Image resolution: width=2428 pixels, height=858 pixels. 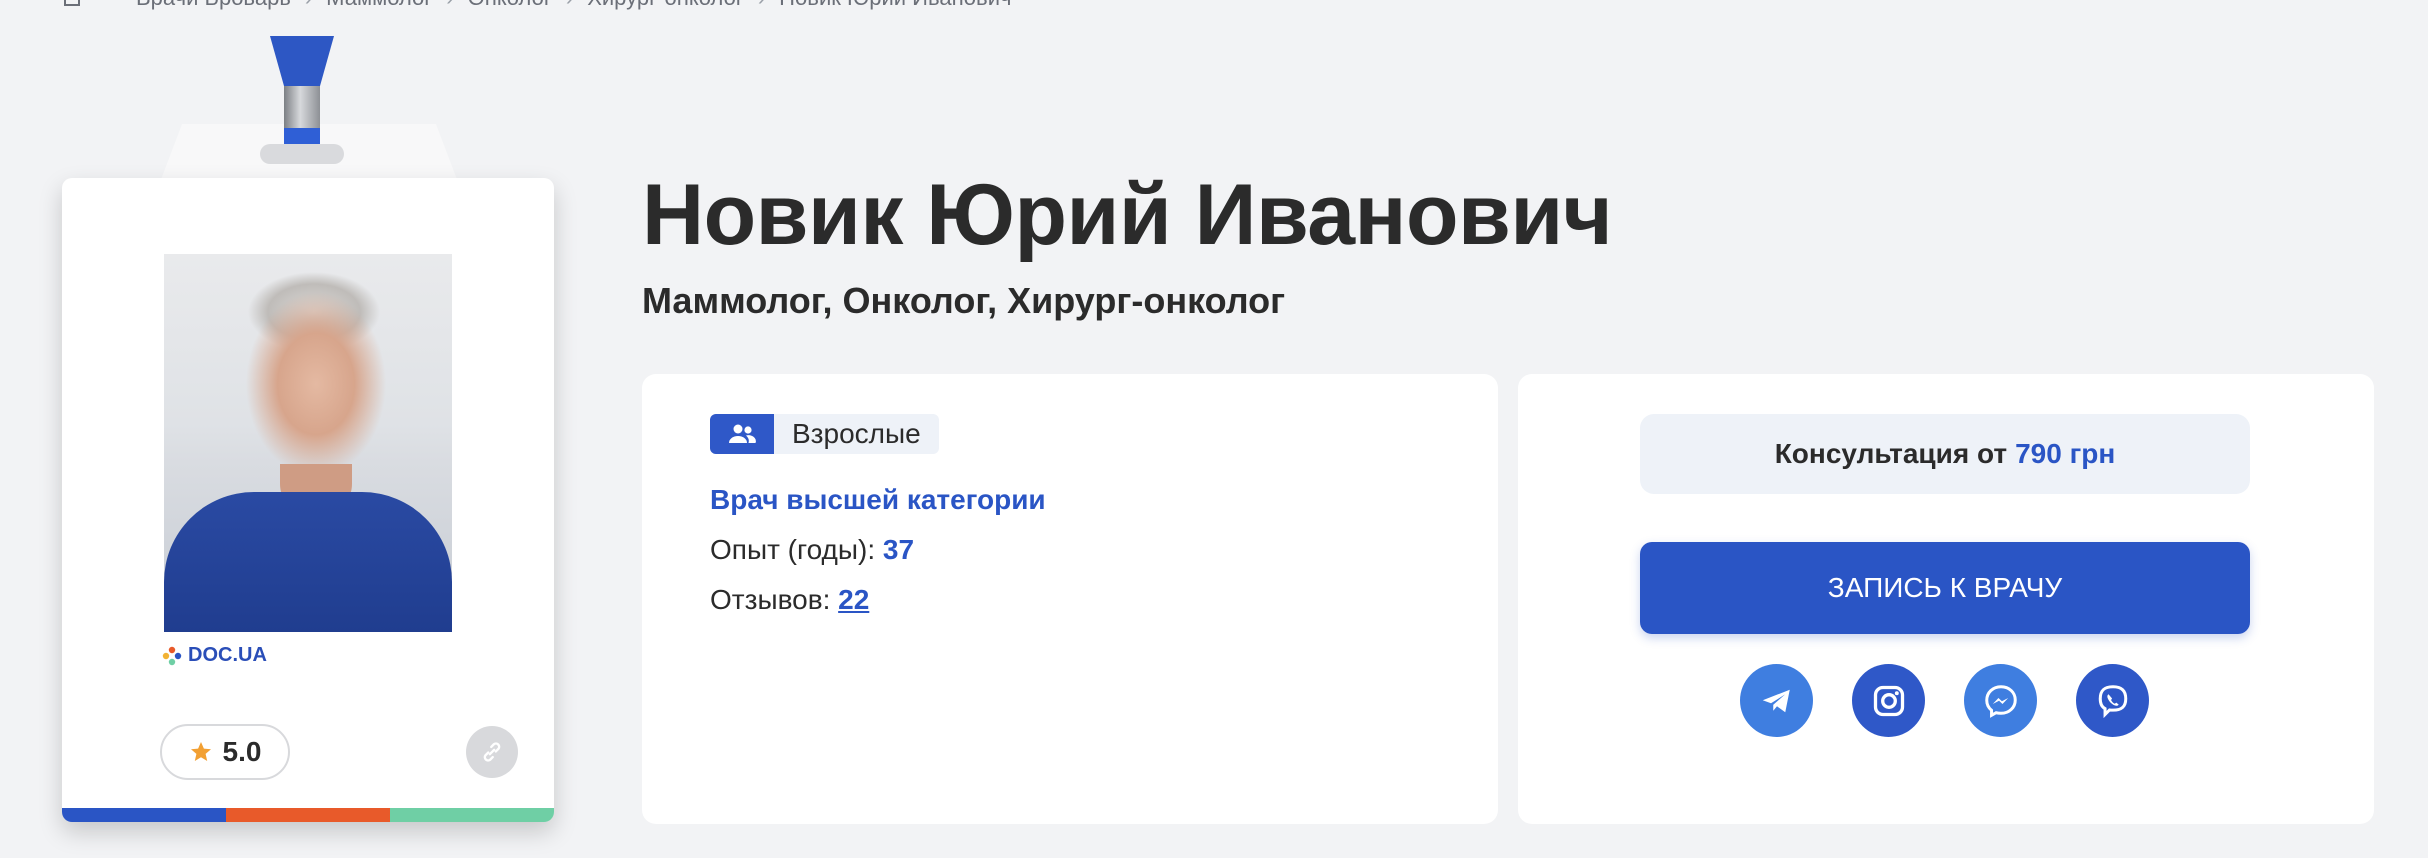 What do you see at coordinates (472, 815) in the screenshot?
I see `stripe-green` at bounding box center [472, 815].